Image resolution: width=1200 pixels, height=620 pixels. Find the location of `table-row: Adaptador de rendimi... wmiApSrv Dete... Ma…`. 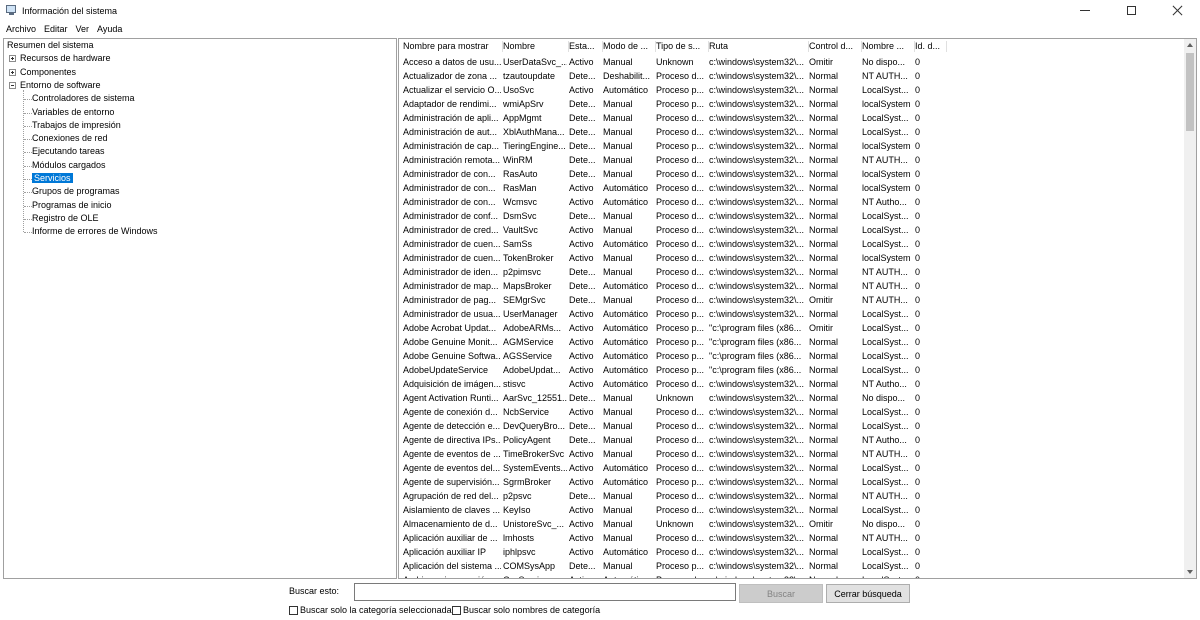

table-row: Adaptador de rendimi... wmiApSrv Dete... Ma… is located at coordinates (792, 104).